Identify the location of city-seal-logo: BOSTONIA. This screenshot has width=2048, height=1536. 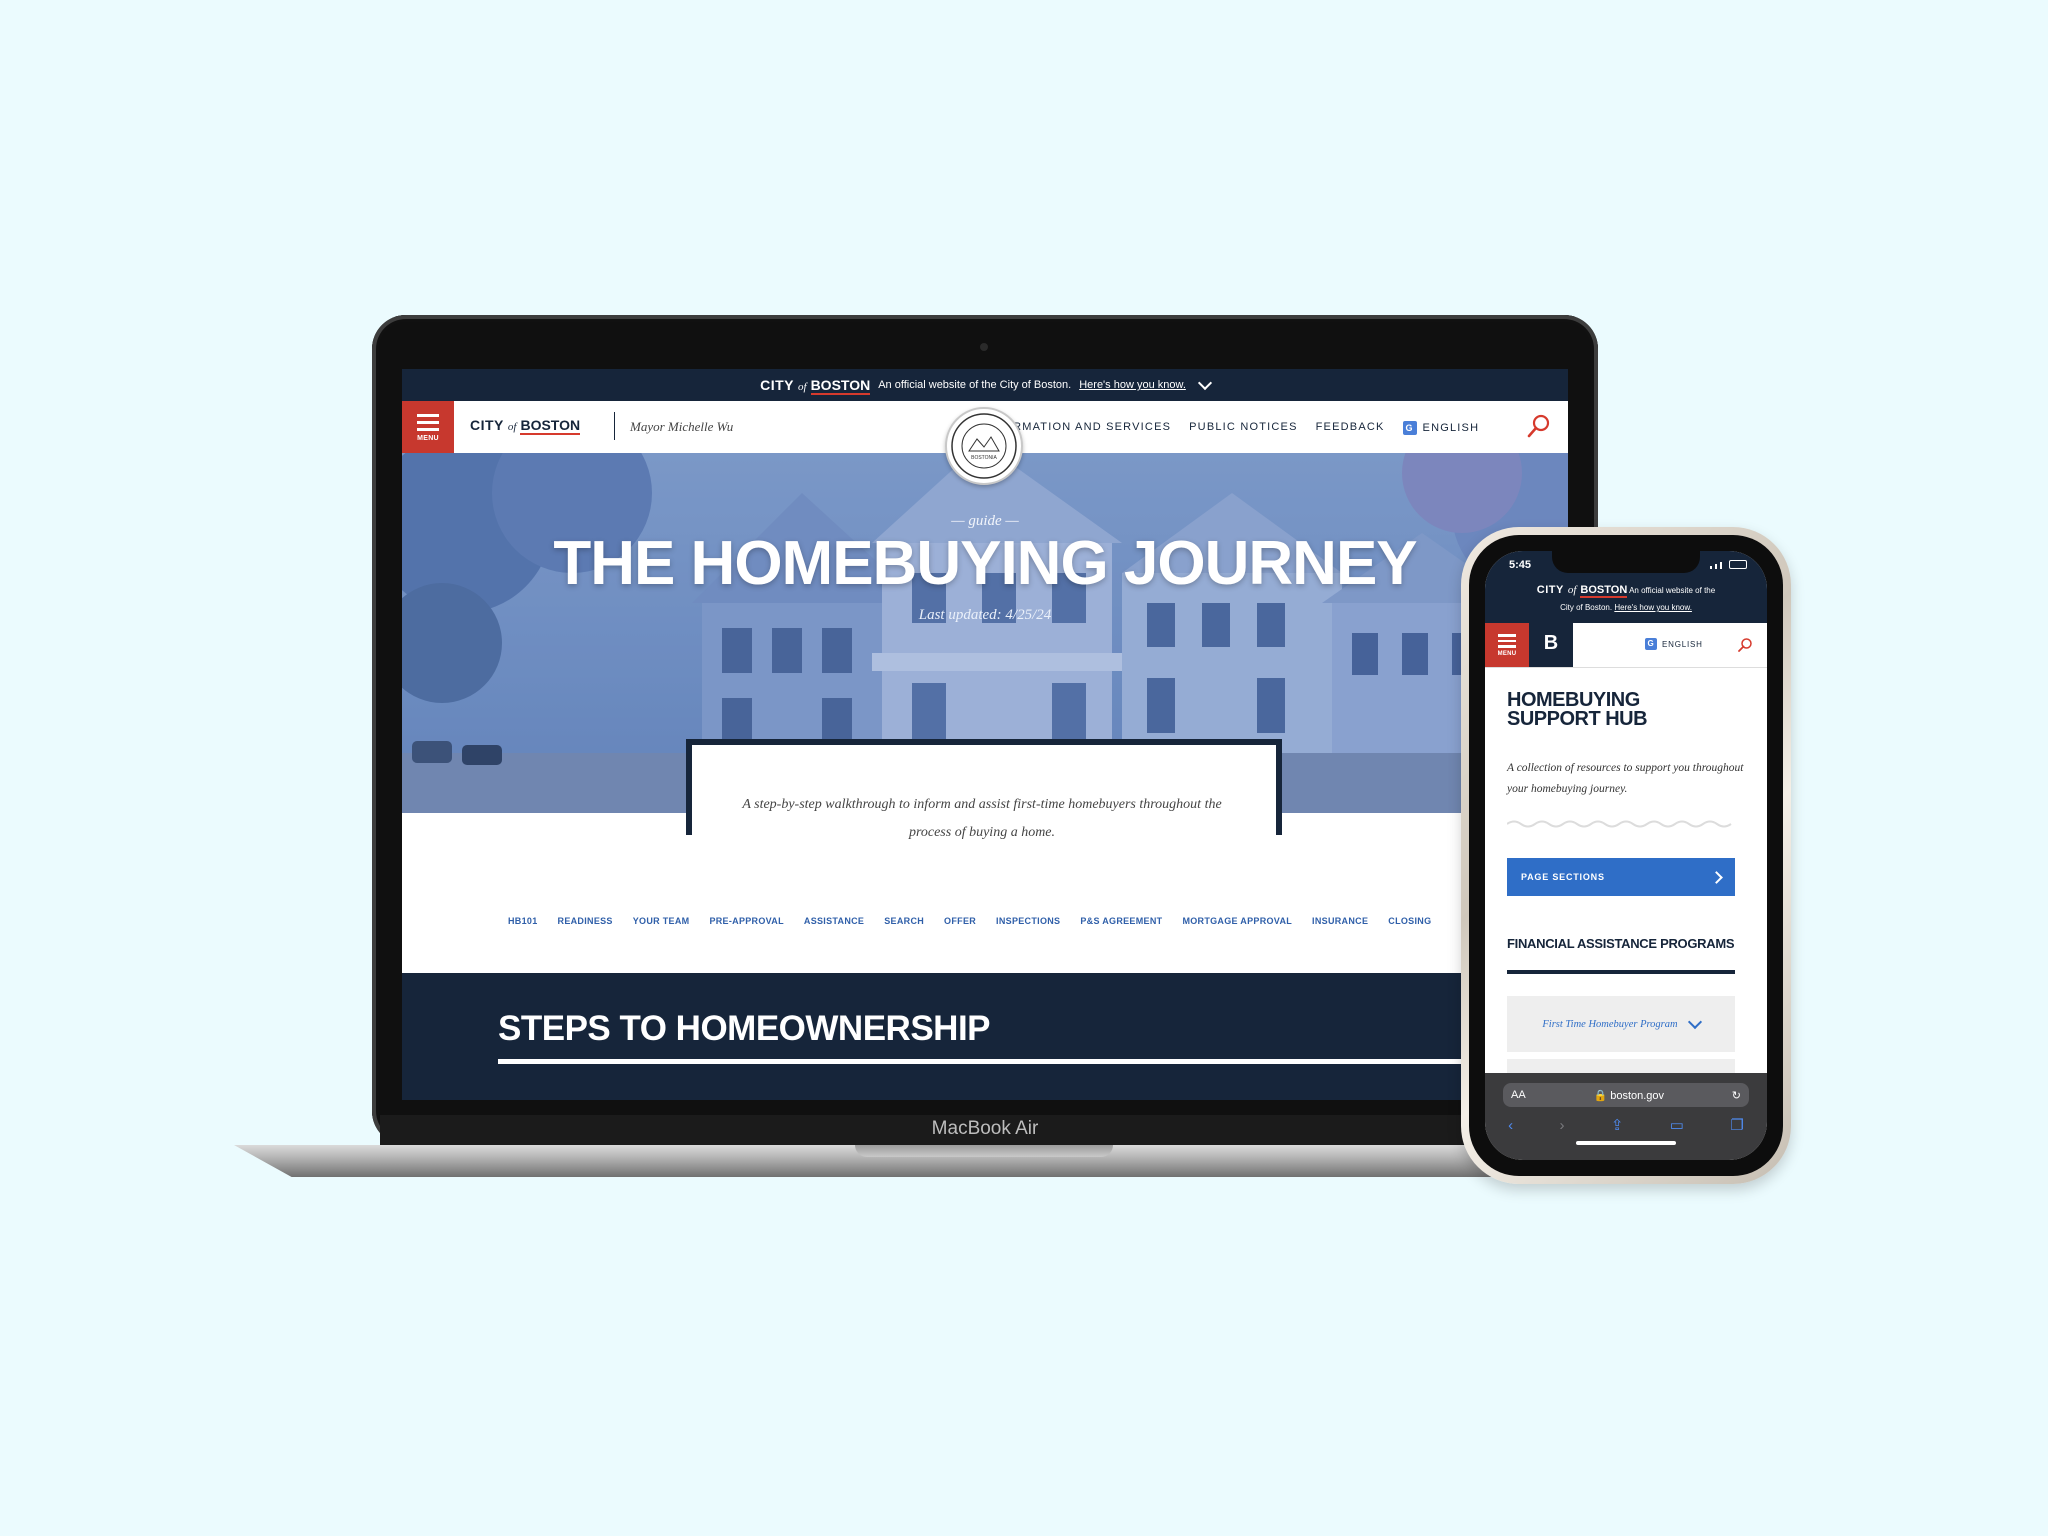
(984, 446).